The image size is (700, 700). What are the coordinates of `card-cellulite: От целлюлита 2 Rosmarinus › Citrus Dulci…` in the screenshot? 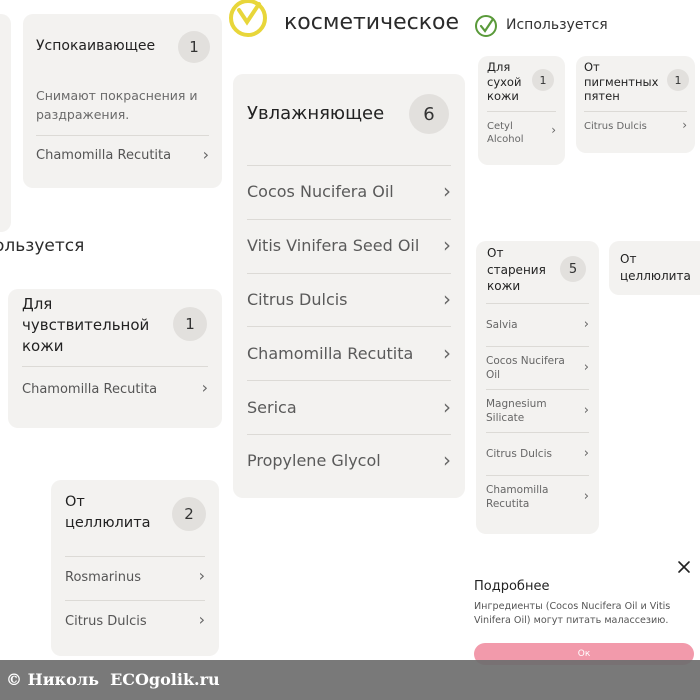 It's located at (135, 568).